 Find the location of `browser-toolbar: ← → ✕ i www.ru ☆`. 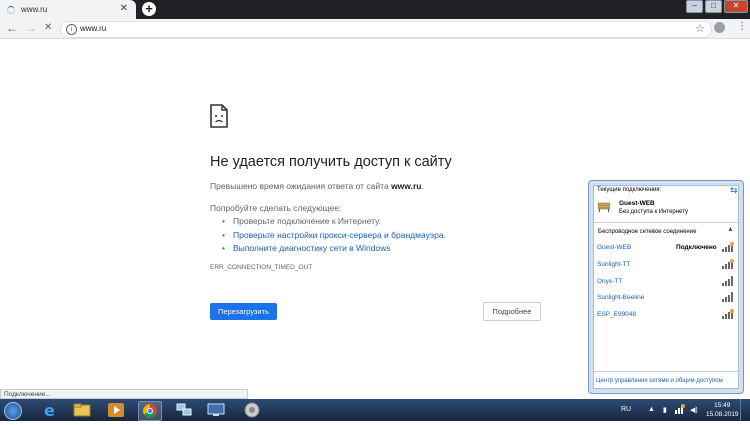

browser-toolbar: ← → ✕ i www.ru ☆ is located at coordinates (375, 29).